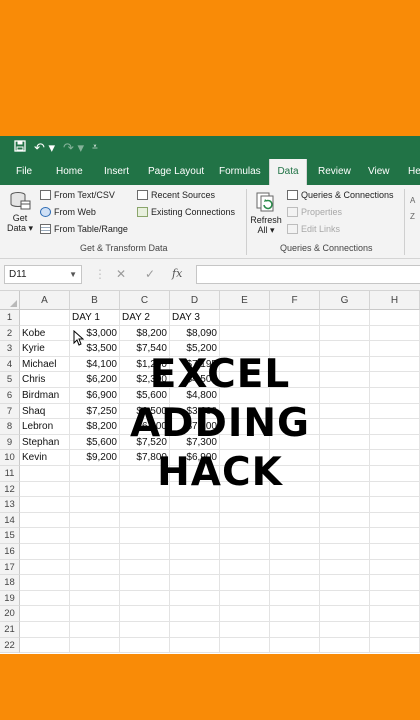 This screenshot has width=420, height=720. Describe the element at coordinates (295, 614) in the screenshot. I see `cell-f20` at that location.